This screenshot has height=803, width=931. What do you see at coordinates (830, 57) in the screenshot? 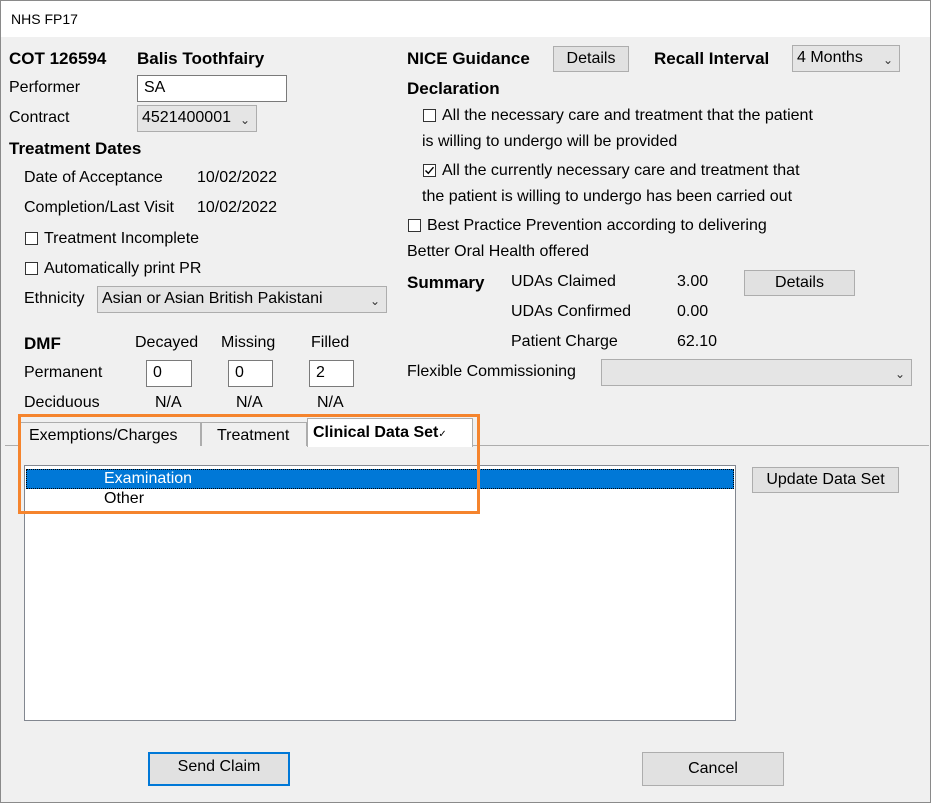
I see `recall-interval-value: 4 Months` at bounding box center [830, 57].